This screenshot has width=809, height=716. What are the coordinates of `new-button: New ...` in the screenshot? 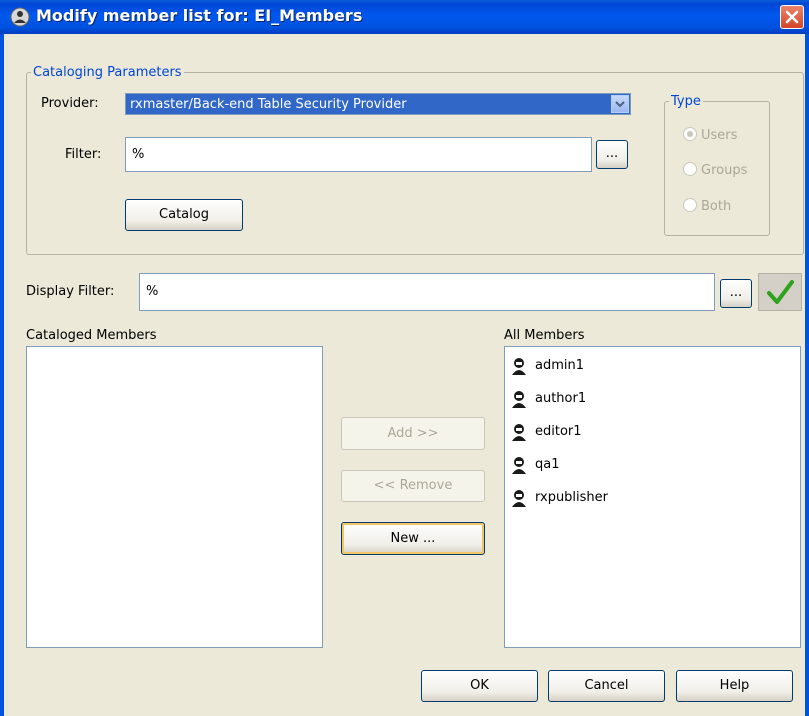 It's located at (413, 538).